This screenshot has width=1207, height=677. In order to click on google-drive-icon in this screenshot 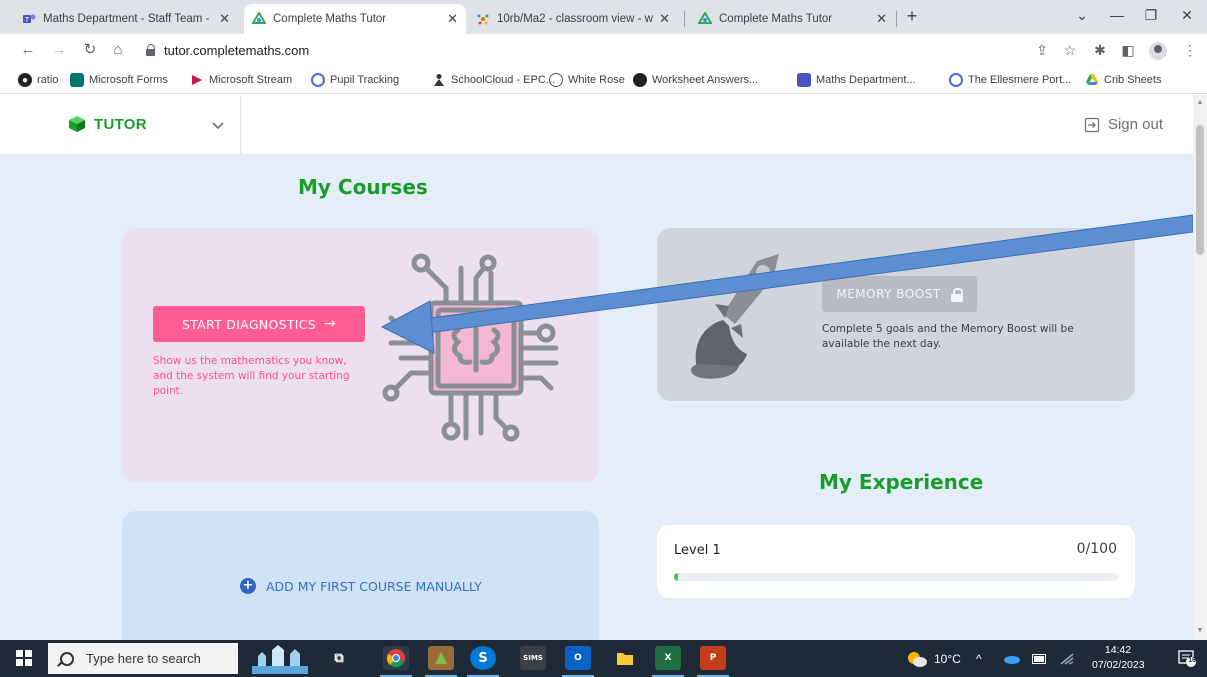, I will do `click(1092, 80)`.